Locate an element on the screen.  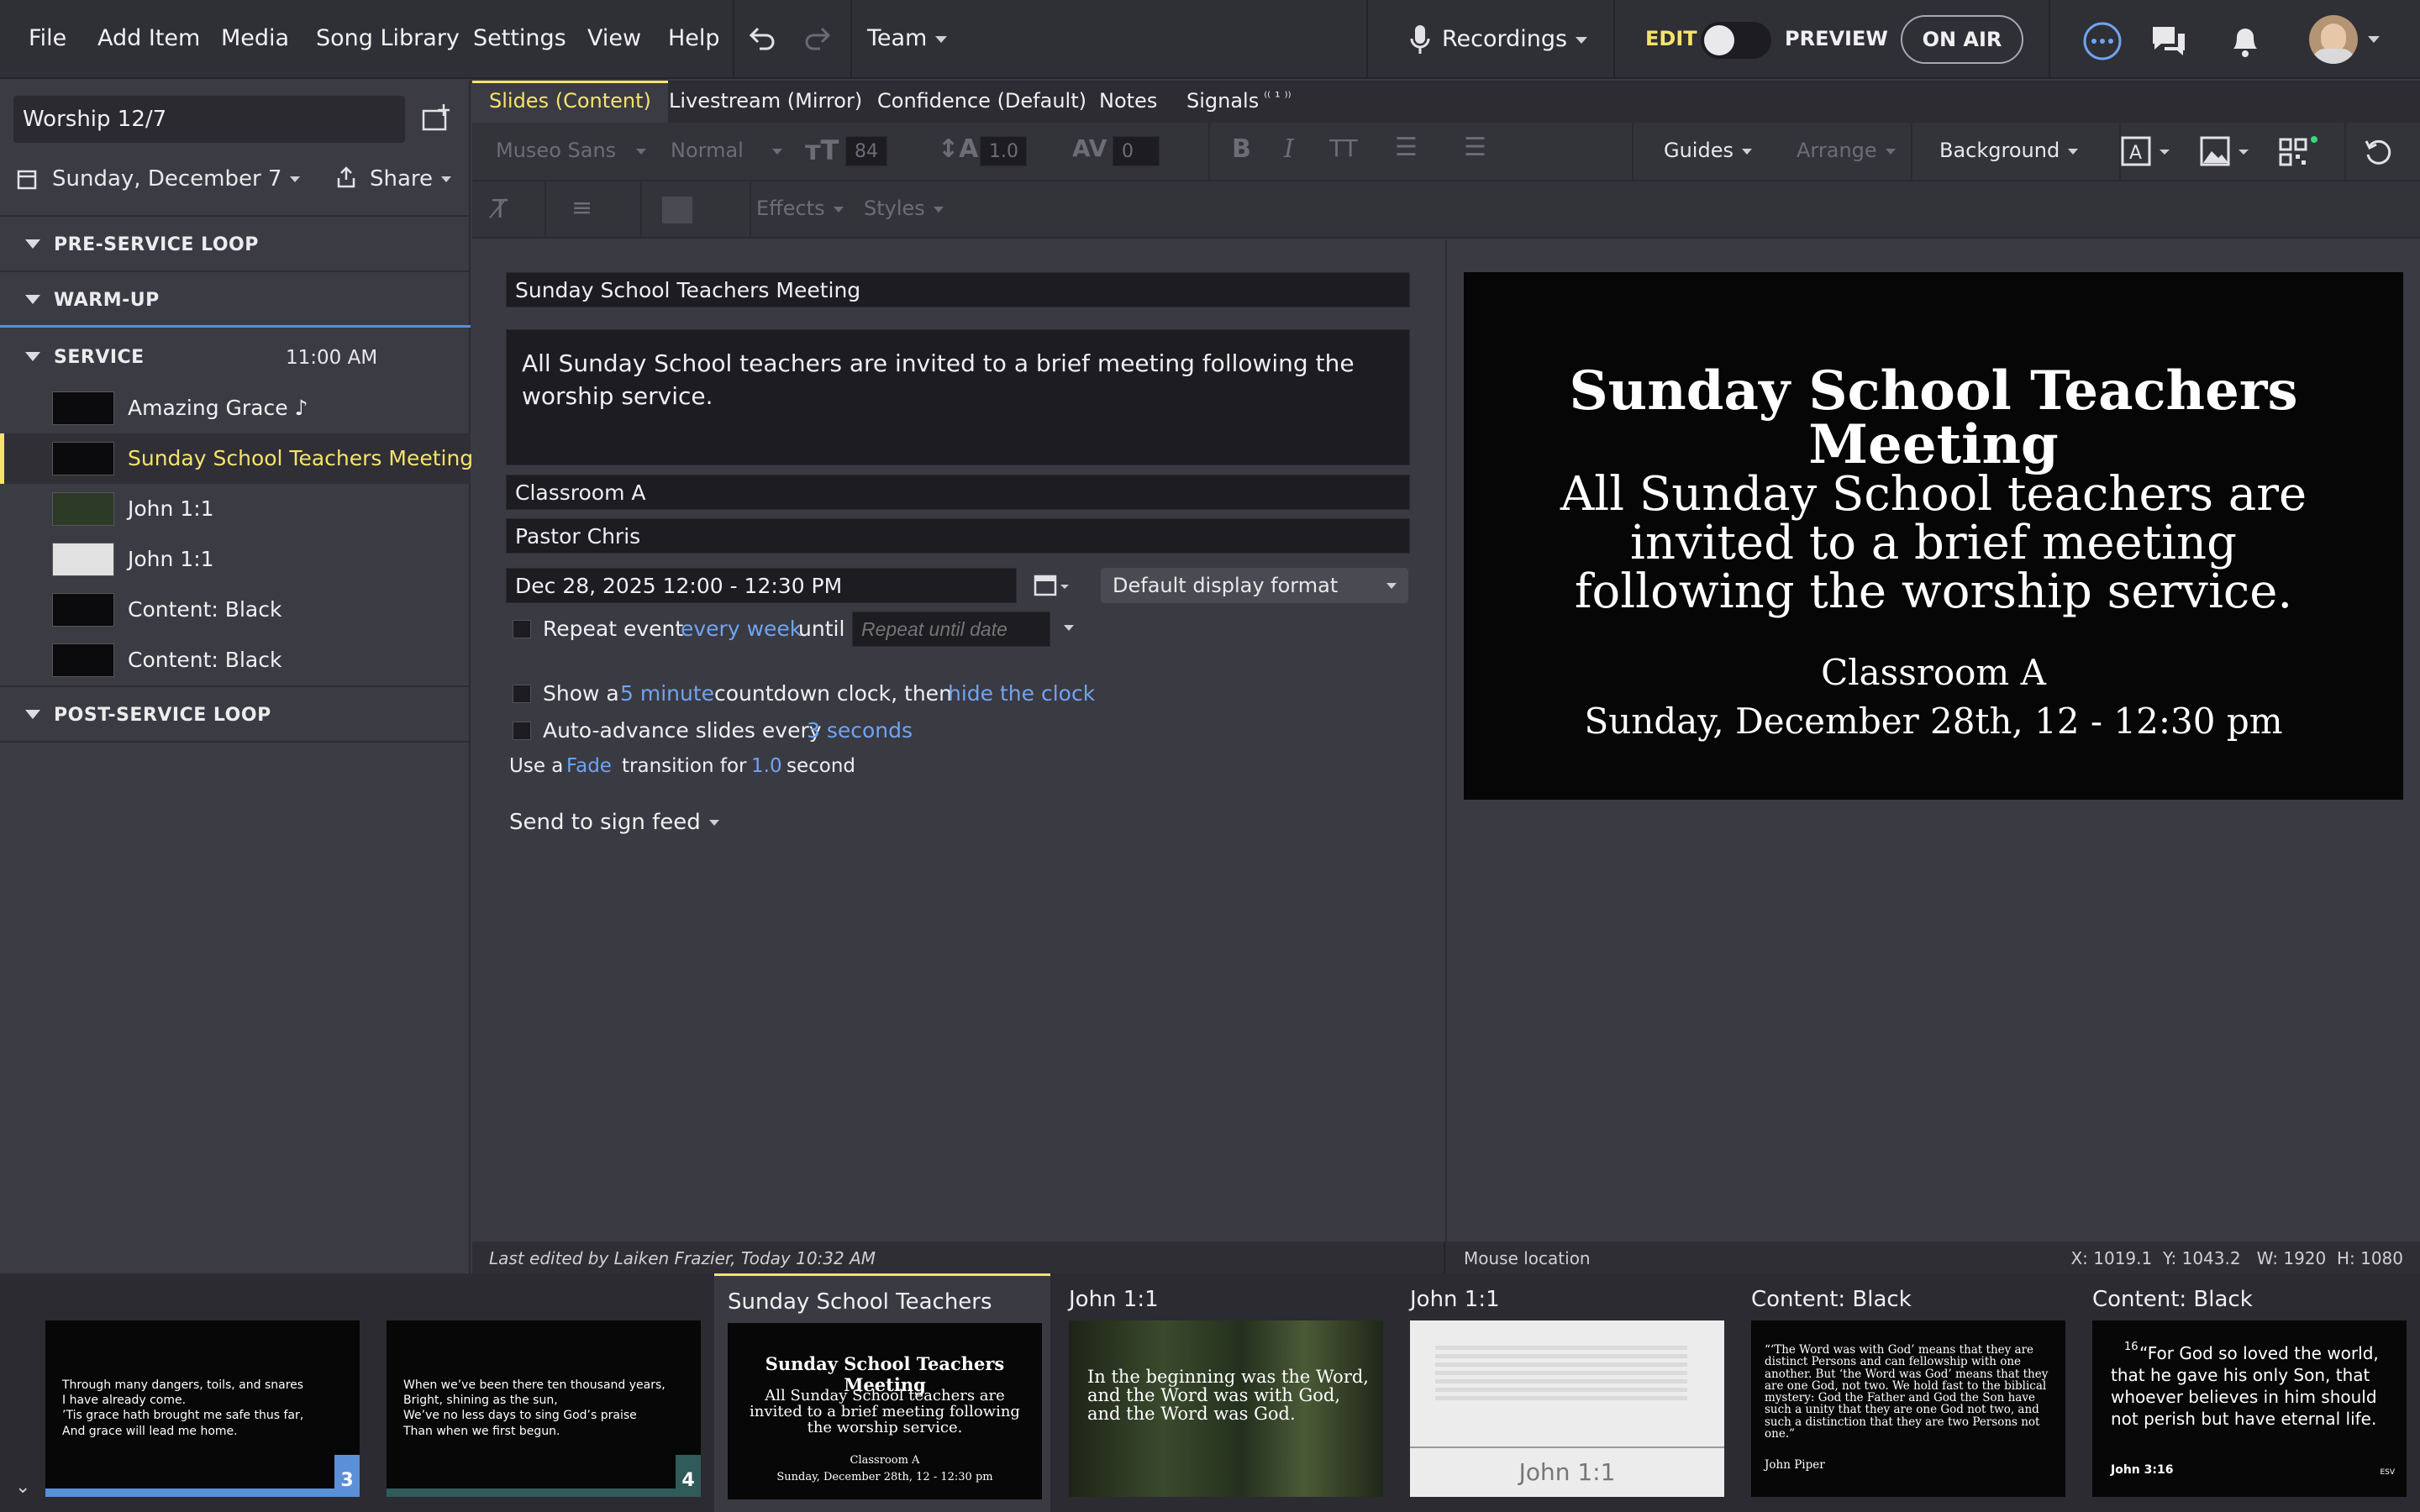
on-air-button: ON AIR is located at coordinates (1962, 39).